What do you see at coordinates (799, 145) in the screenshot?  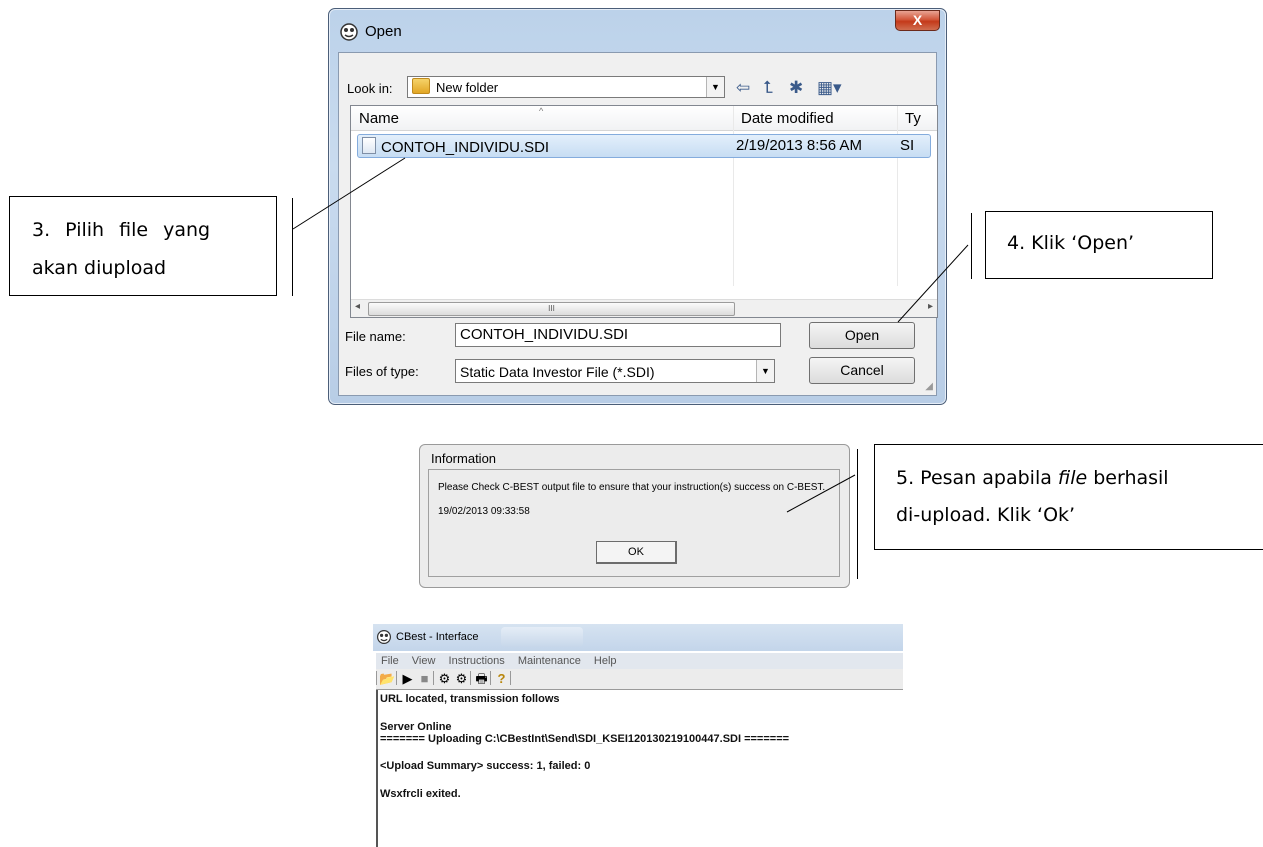 I see `file-date: 2/19/2013 8:56 AM` at bounding box center [799, 145].